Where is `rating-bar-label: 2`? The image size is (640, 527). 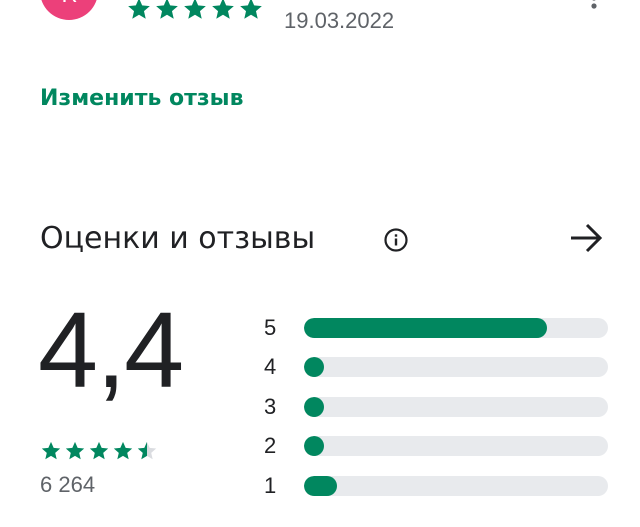 rating-bar-label: 2 is located at coordinates (270, 446).